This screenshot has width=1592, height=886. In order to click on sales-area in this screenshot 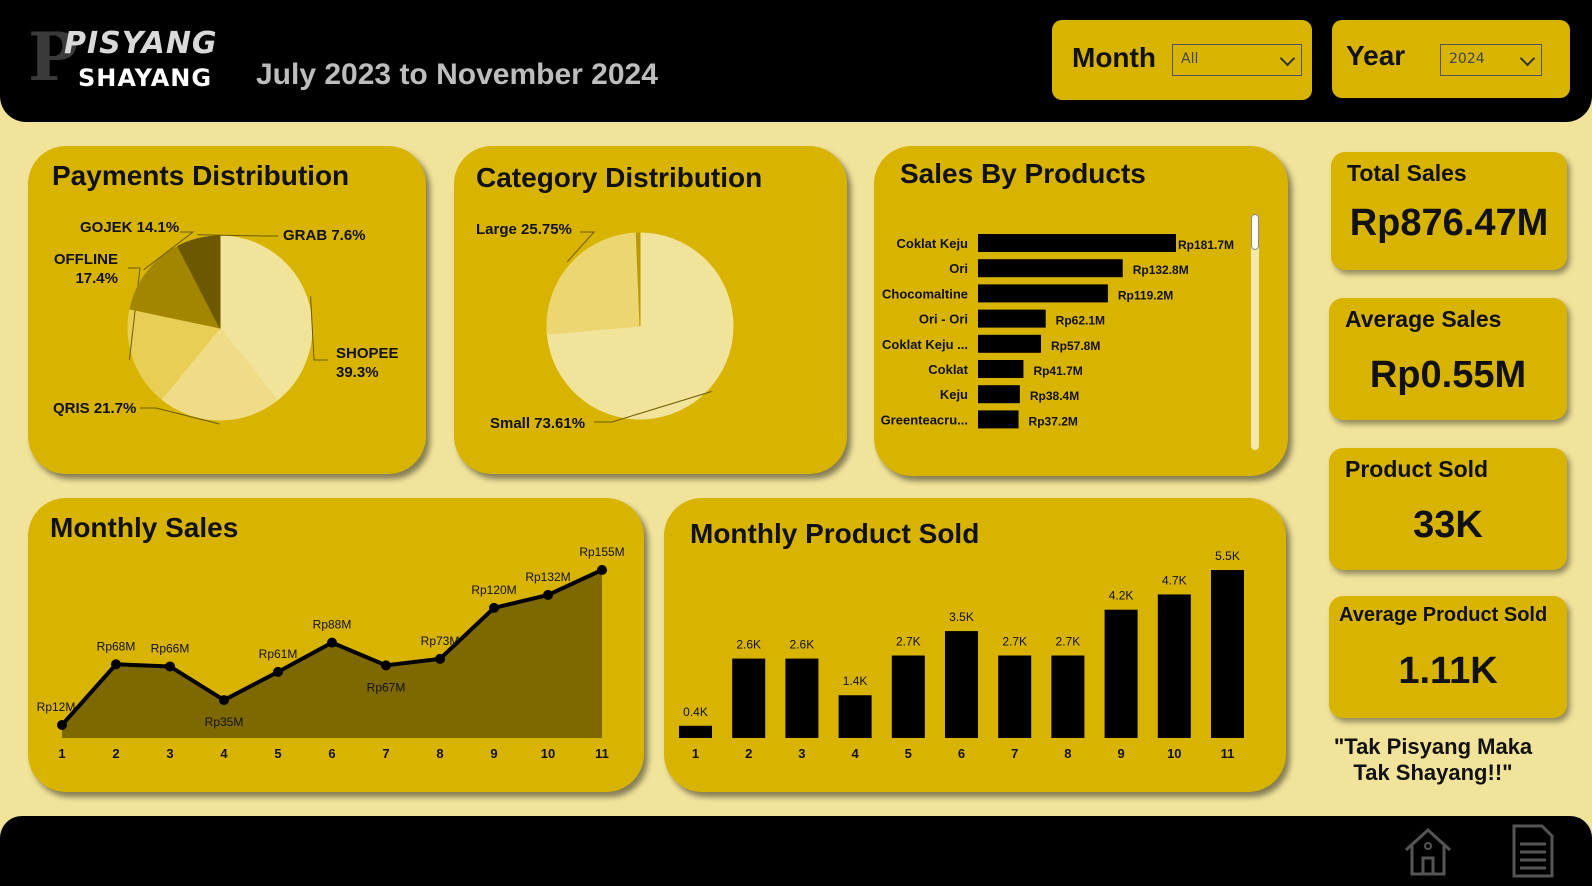, I will do `click(332, 654)`.